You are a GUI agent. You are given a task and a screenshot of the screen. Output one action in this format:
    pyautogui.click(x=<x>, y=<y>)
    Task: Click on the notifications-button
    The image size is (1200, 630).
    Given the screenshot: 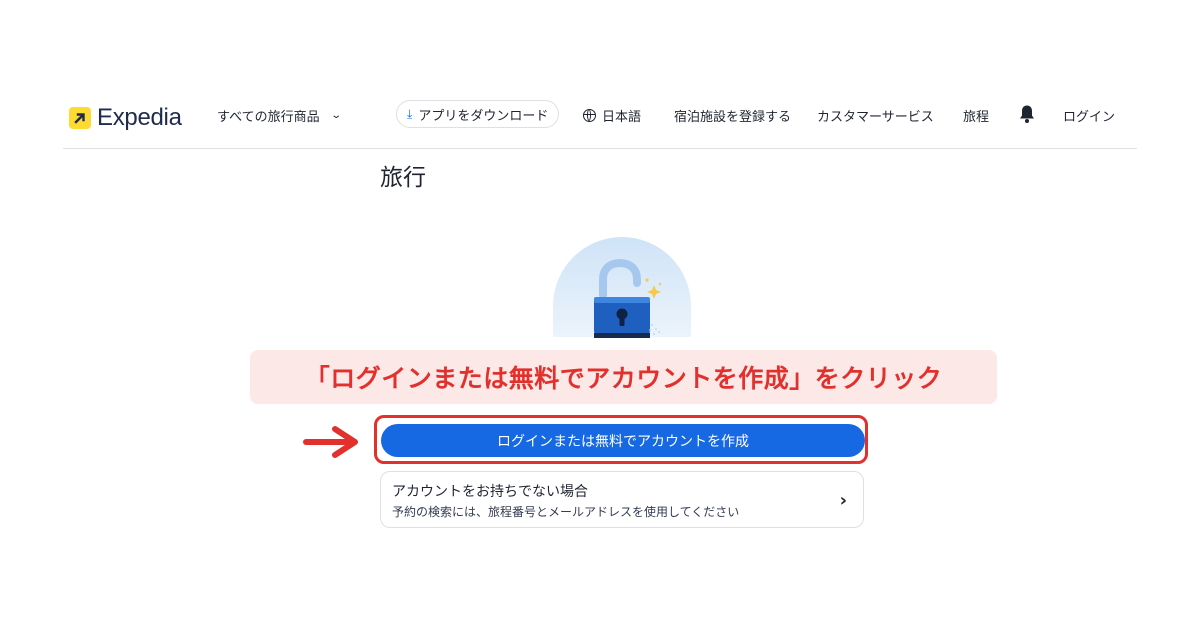 What is the action you would take?
    pyautogui.click(x=1027, y=114)
    